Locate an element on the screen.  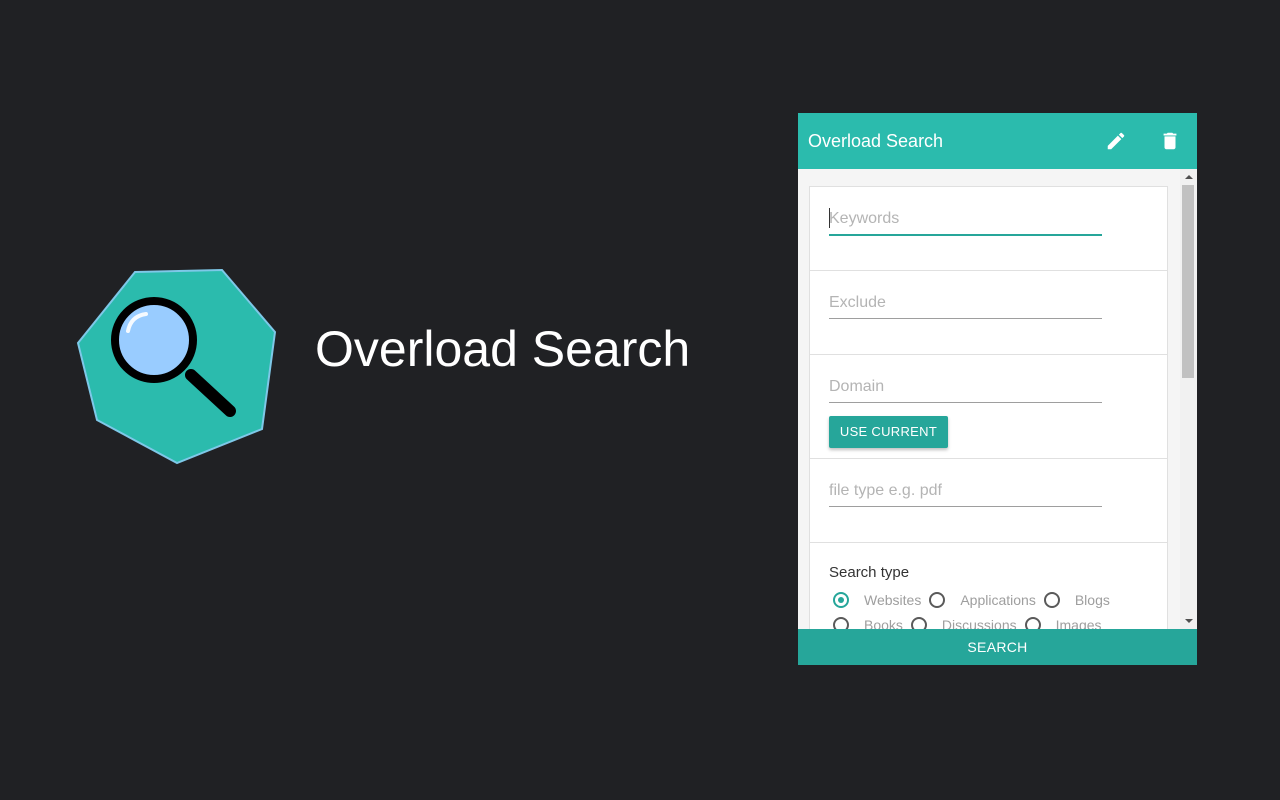
radio-applications: Applications is located at coordinates (982, 600).